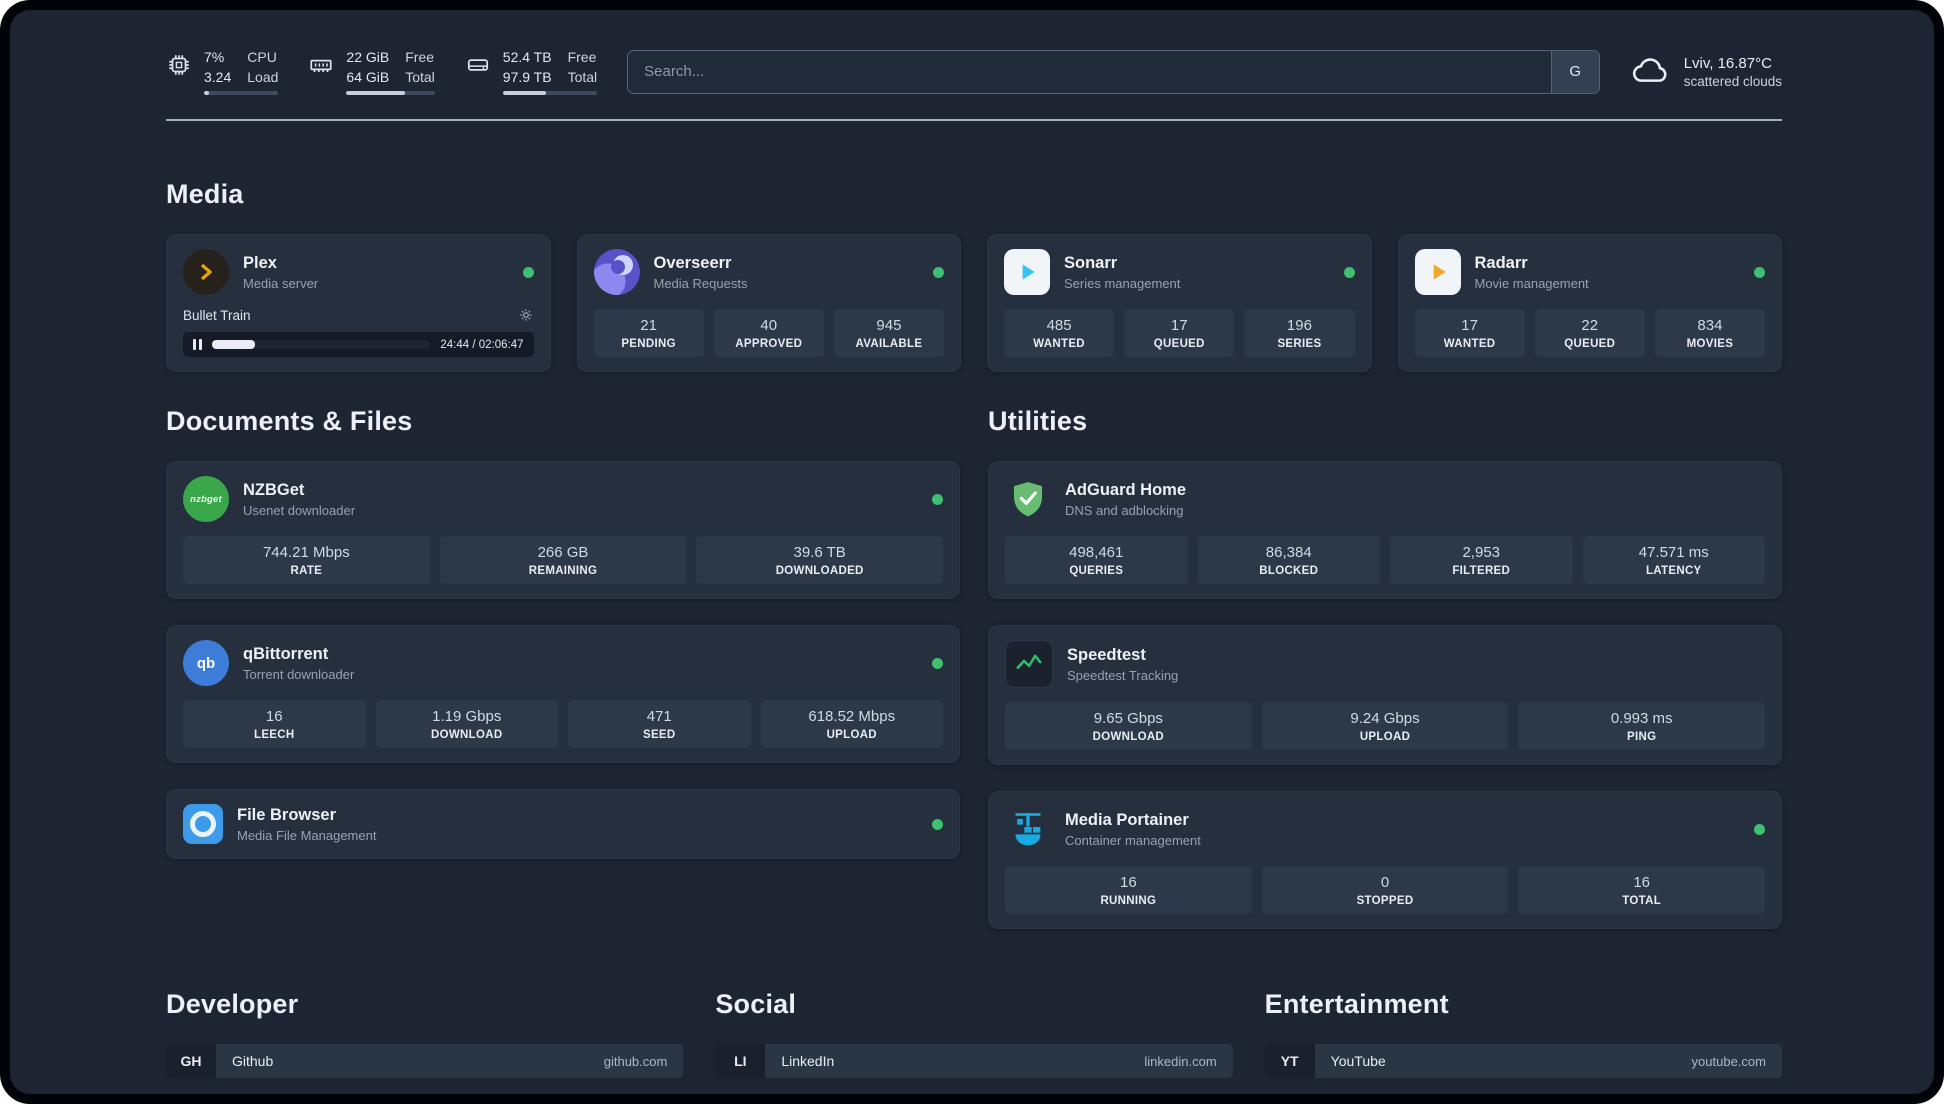  Describe the element at coordinates (281, 283) in the screenshot. I see `app-subtitle: Media server` at that location.